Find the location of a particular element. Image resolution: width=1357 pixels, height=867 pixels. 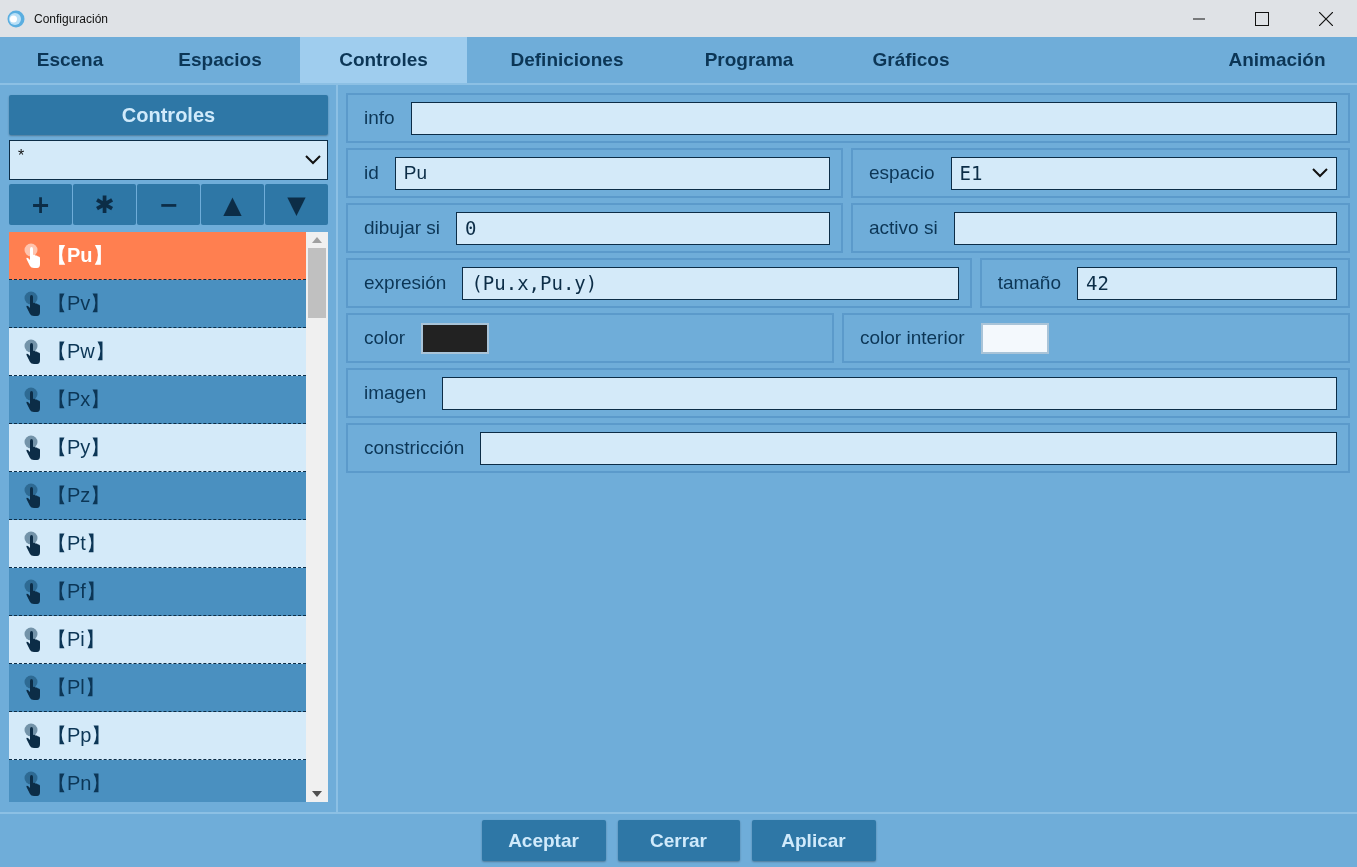

input-field: 42 is located at coordinates (1207, 283).